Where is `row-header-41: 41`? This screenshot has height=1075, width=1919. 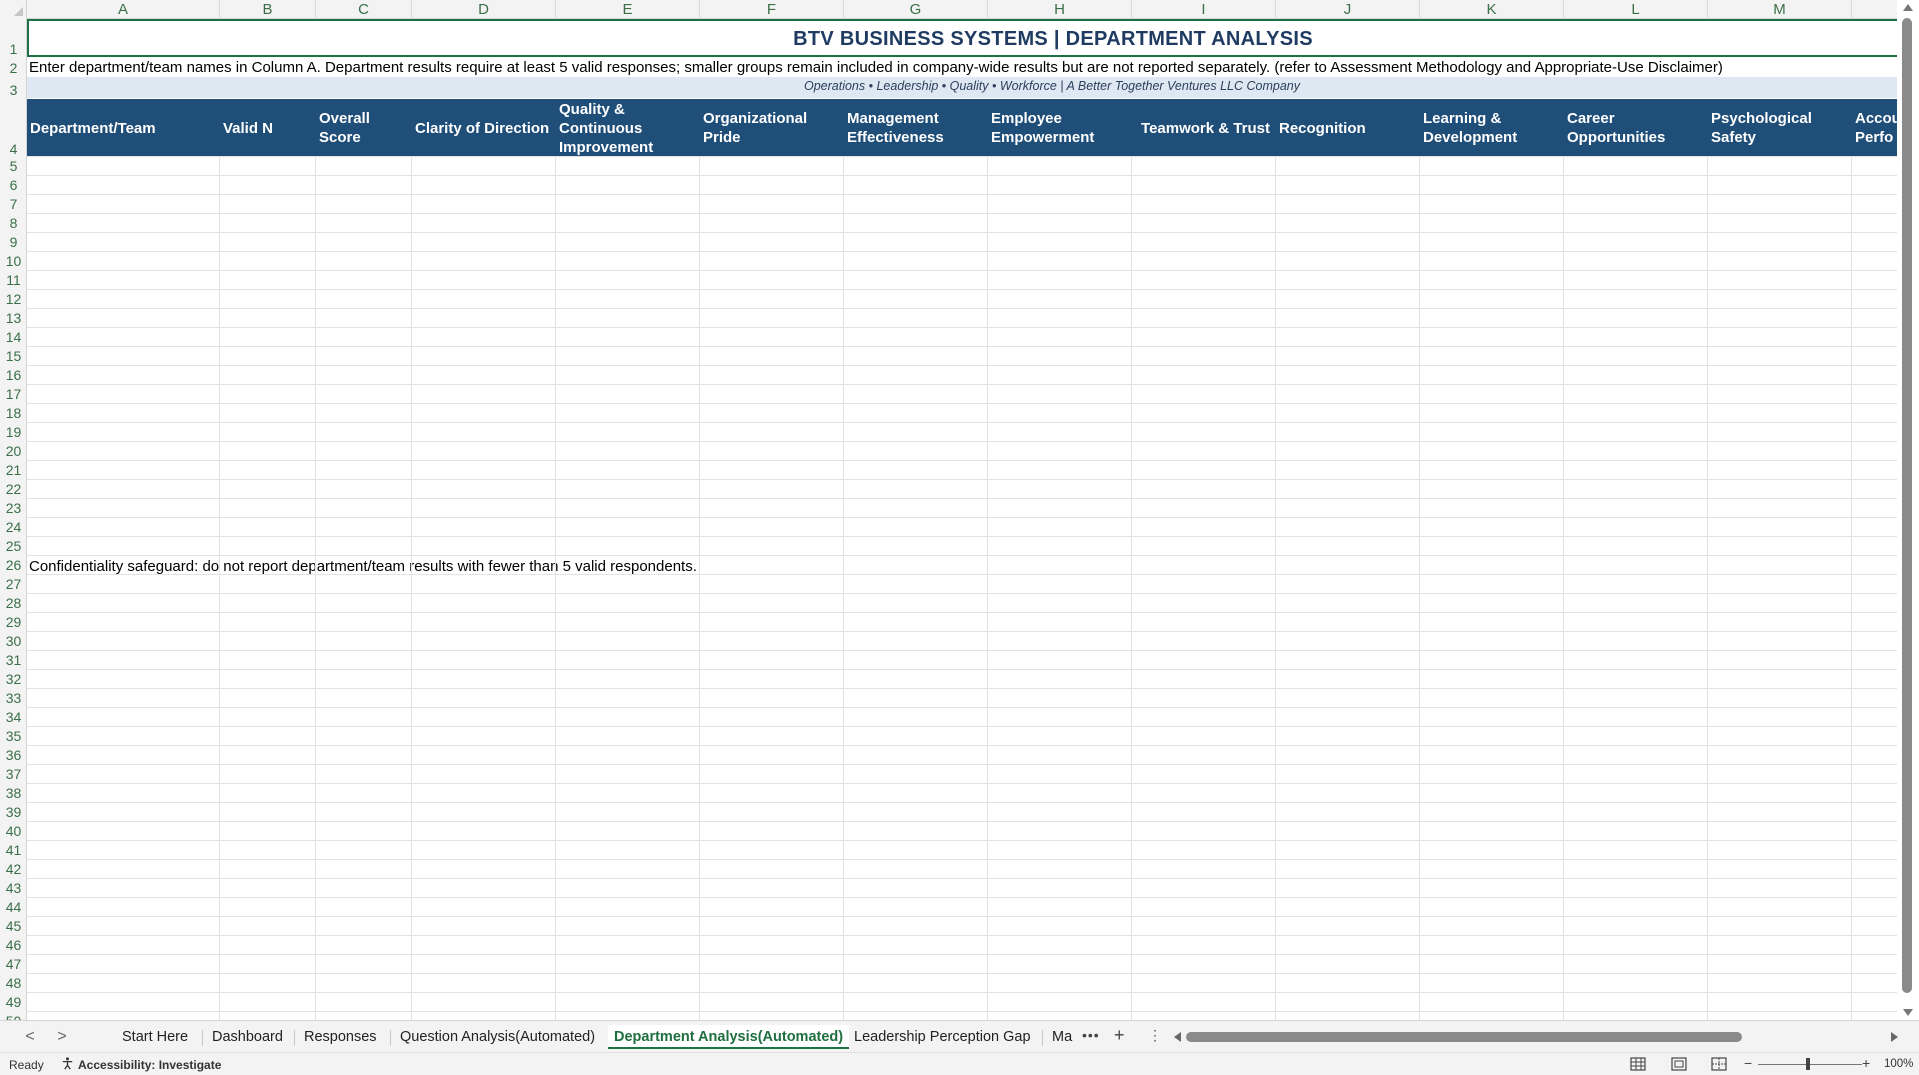 row-header-41: 41 is located at coordinates (13, 850).